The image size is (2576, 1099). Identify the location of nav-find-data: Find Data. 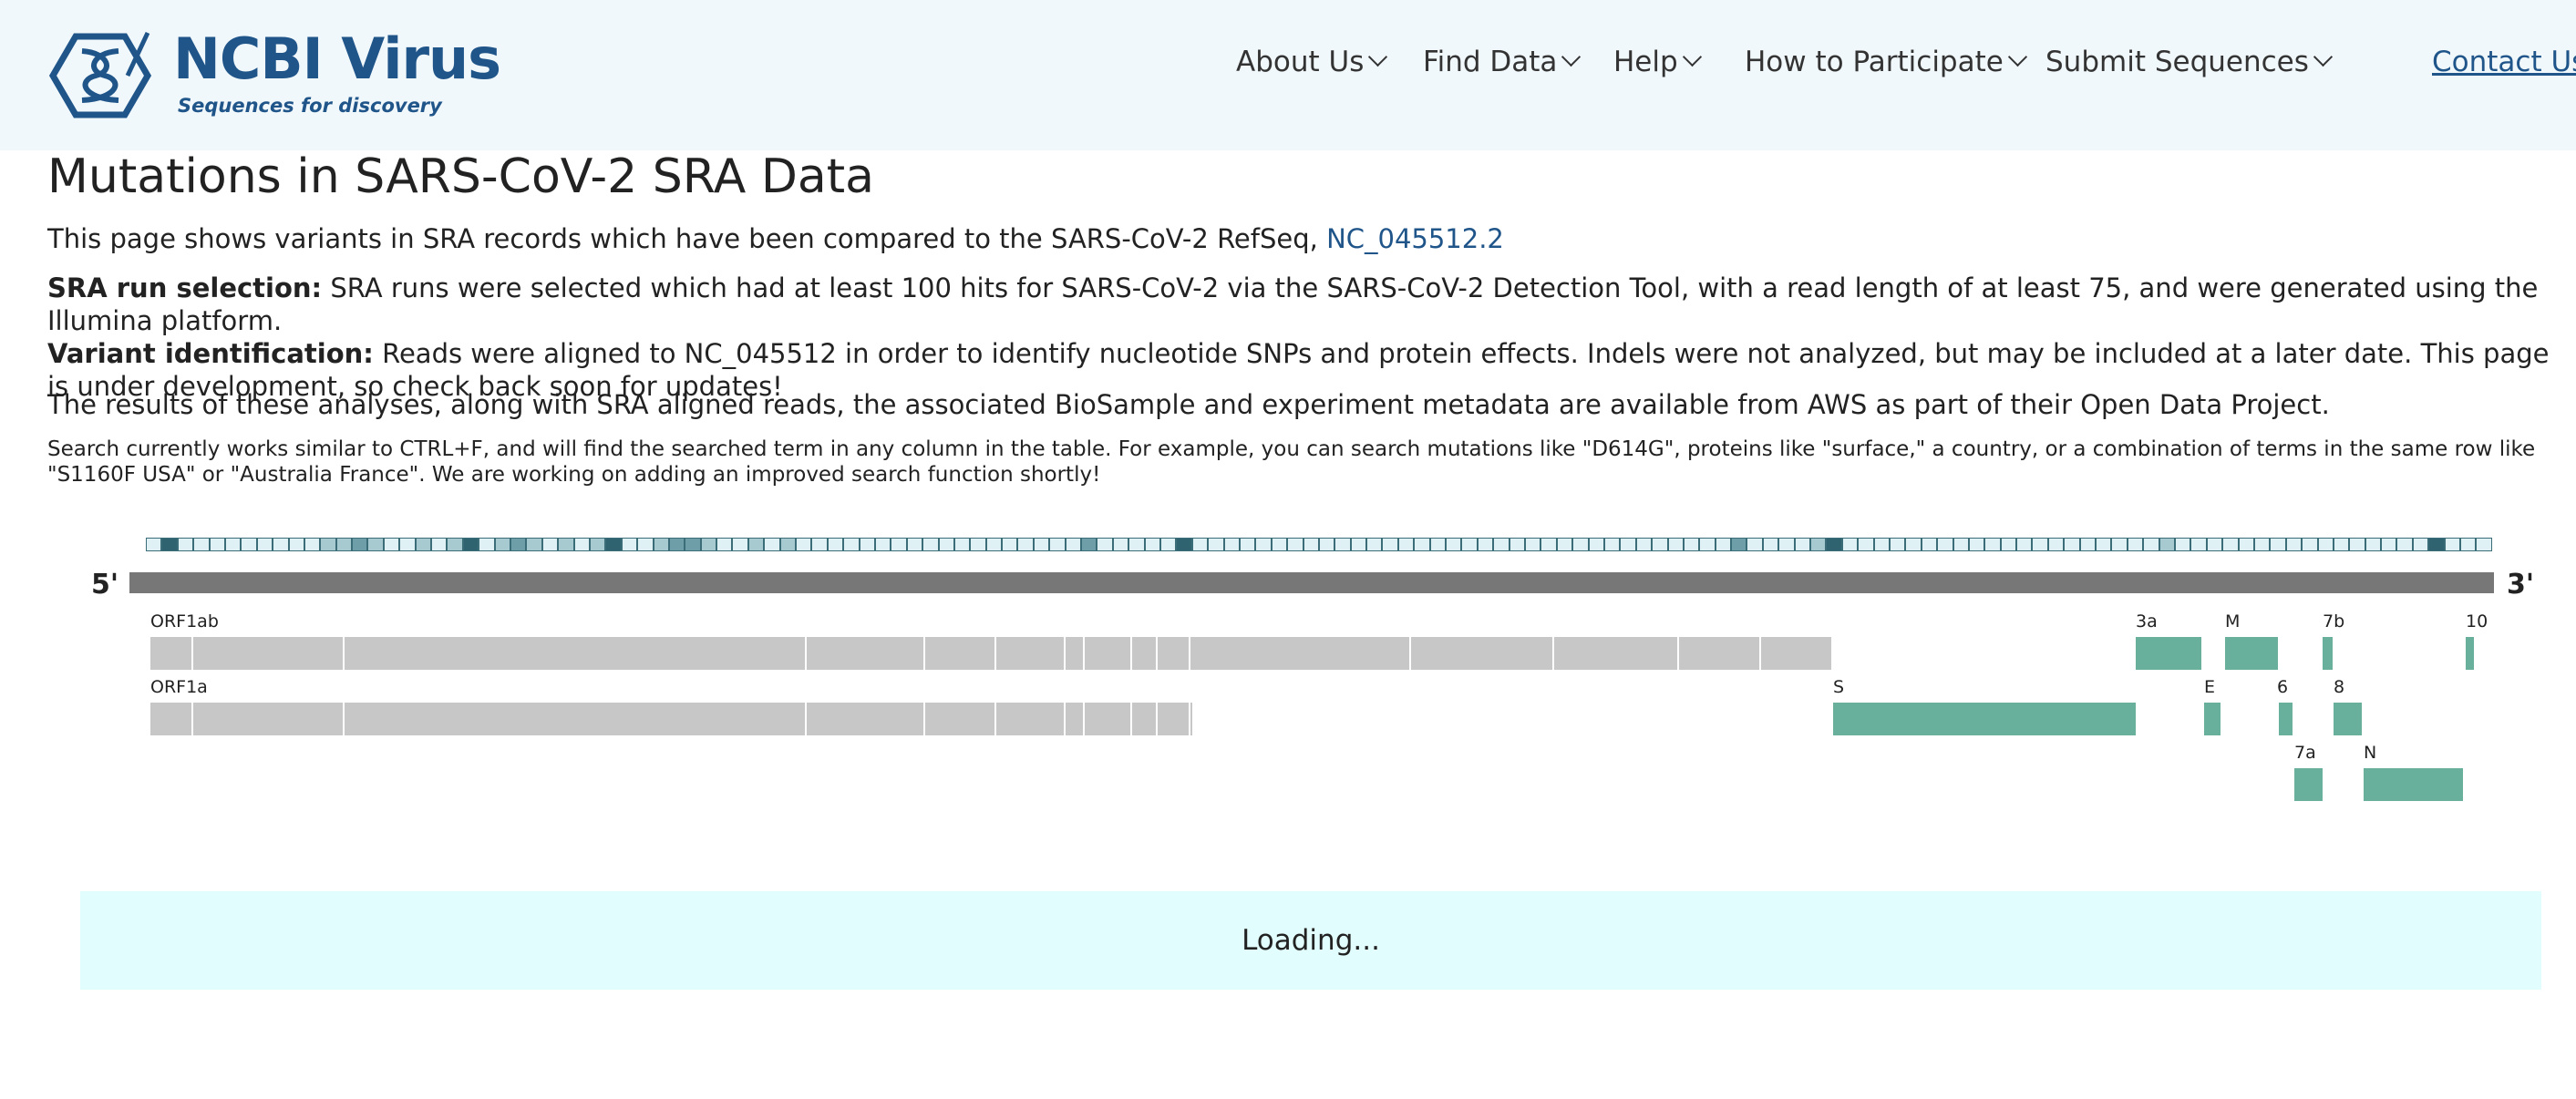
(1502, 62).